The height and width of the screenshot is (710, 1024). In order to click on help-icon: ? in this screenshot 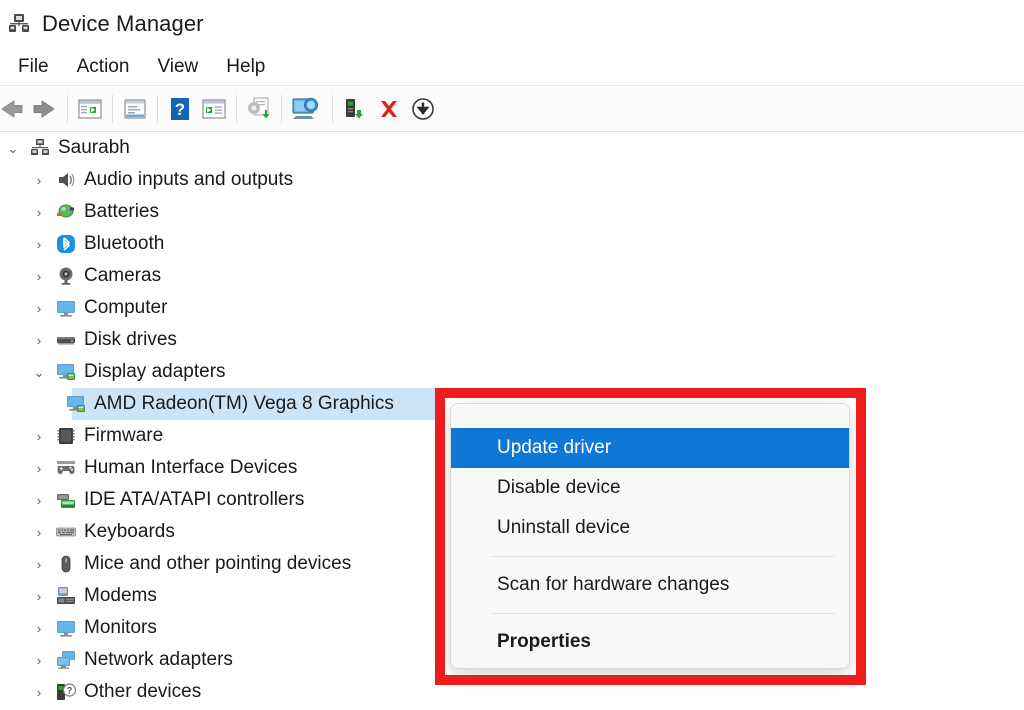, I will do `click(180, 109)`.